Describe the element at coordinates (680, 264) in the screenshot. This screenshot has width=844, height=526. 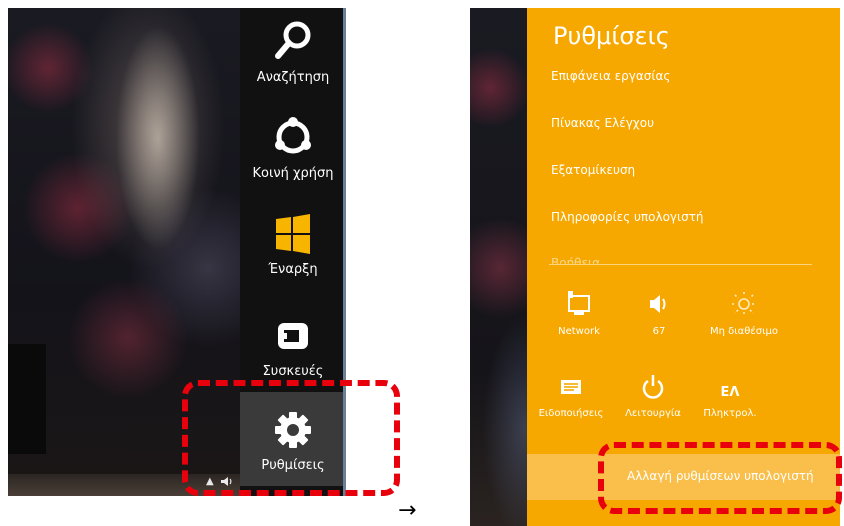
I see `divider` at that location.